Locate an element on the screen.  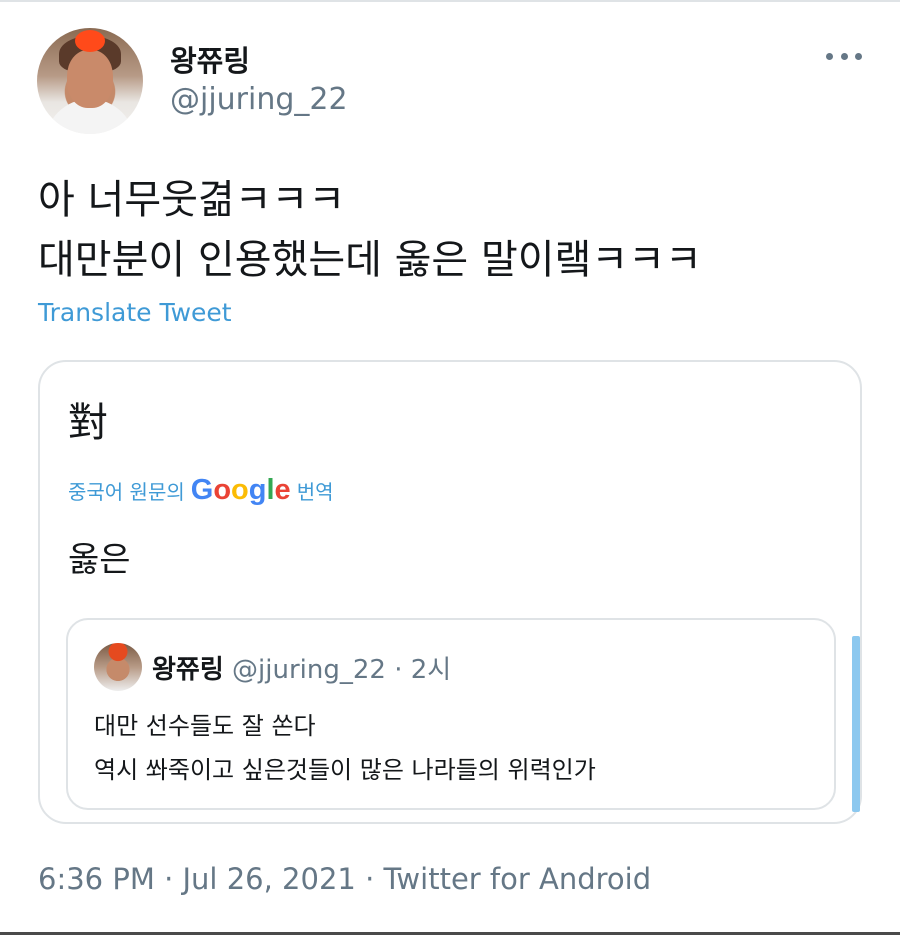
scroll-indicator is located at coordinates (856, 724).